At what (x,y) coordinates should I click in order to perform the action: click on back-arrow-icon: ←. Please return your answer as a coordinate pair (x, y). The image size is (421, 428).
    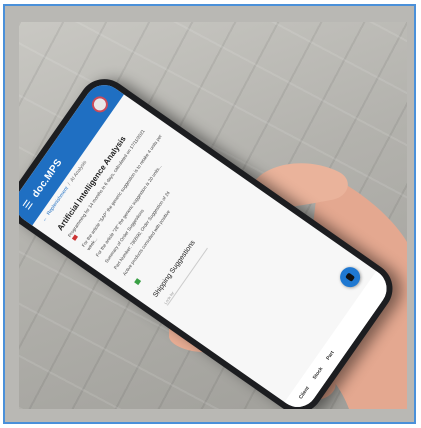
    Looking at the image, I should click on (45, 220).